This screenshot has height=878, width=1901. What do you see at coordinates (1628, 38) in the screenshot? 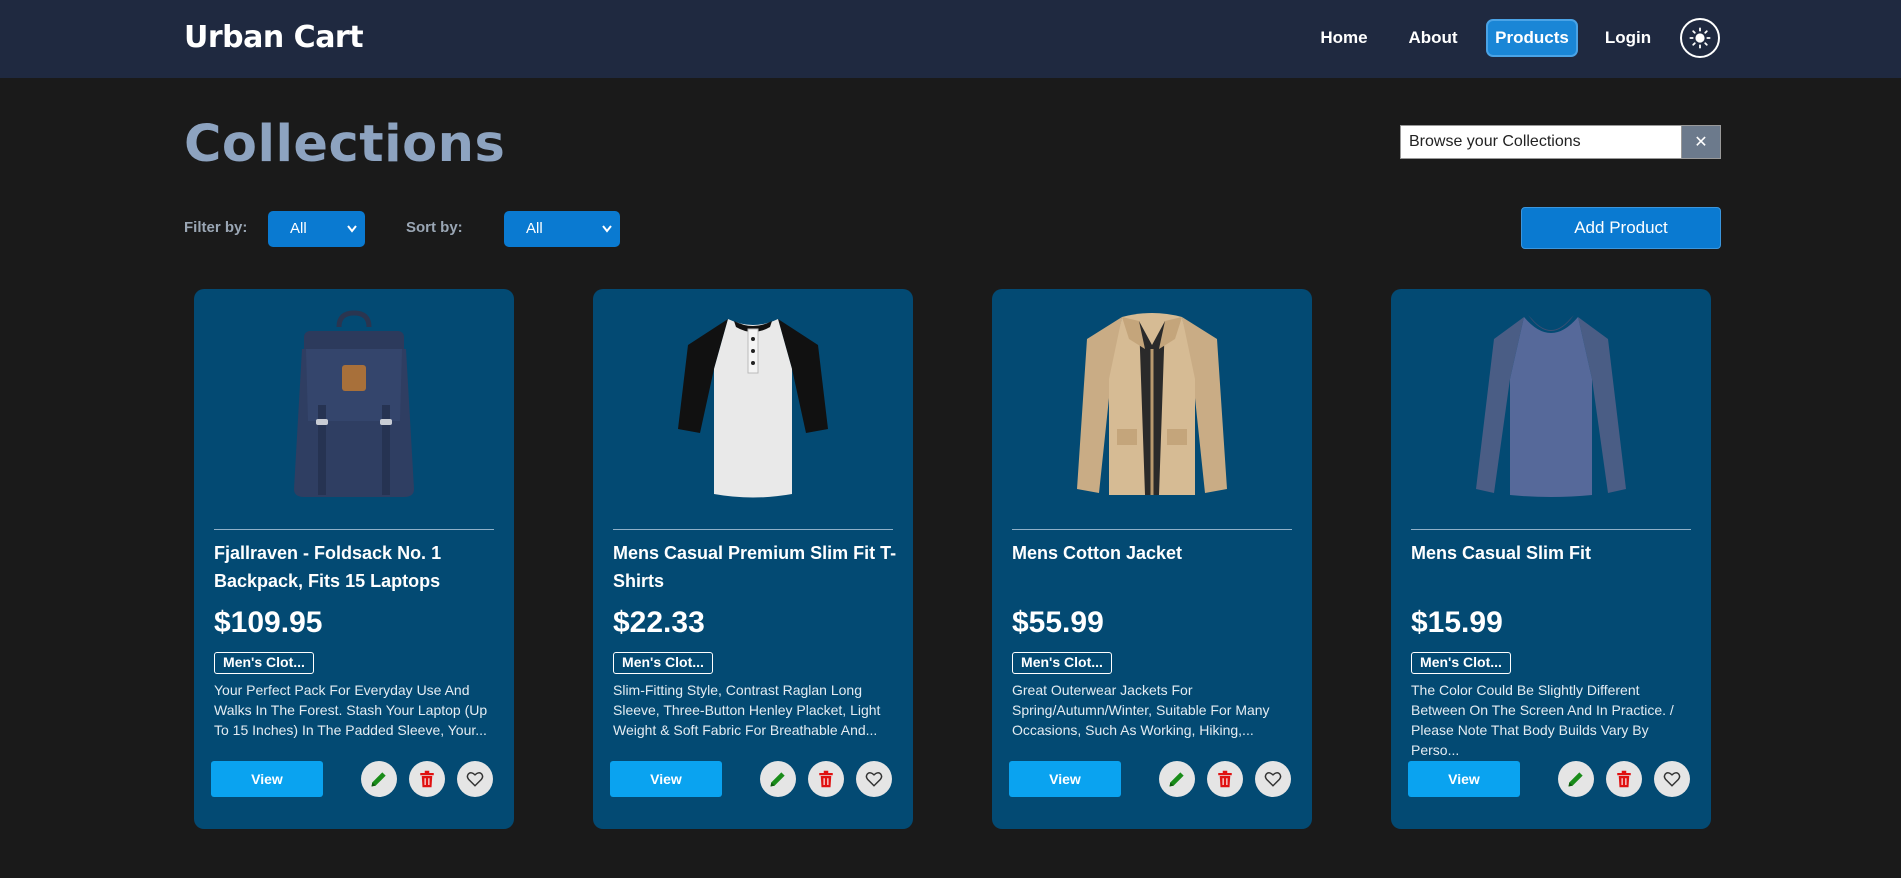
I see `nav-login: Login` at bounding box center [1628, 38].